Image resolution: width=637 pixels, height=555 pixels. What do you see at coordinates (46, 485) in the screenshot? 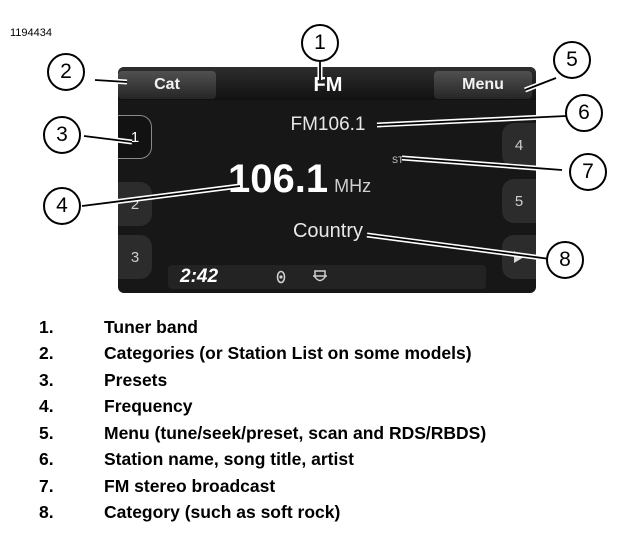
I see `legend-number: 7.` at bounding box center [46, 485].